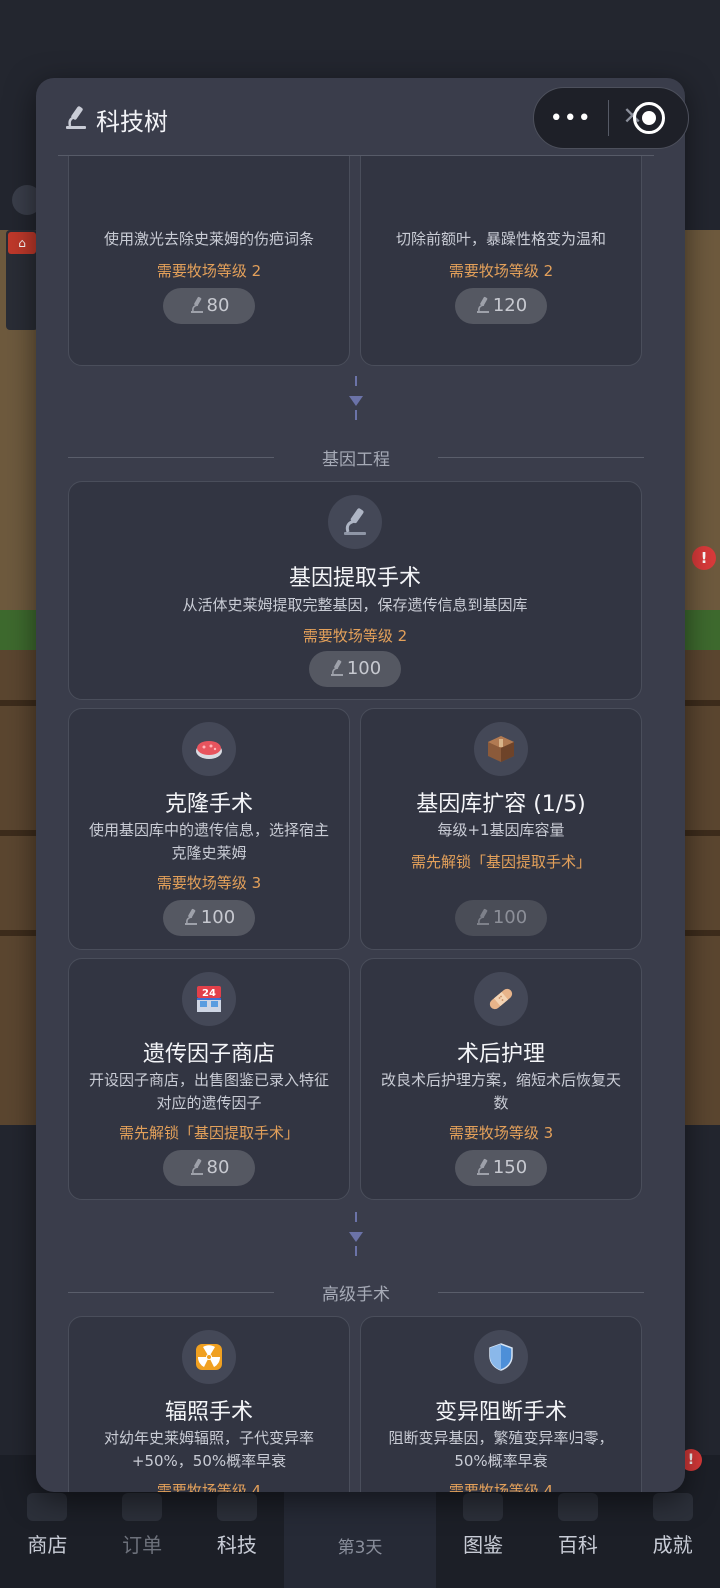  Describe the element at coordinates (483, 1507) in the screenshot. I see `book-icon` at that location.